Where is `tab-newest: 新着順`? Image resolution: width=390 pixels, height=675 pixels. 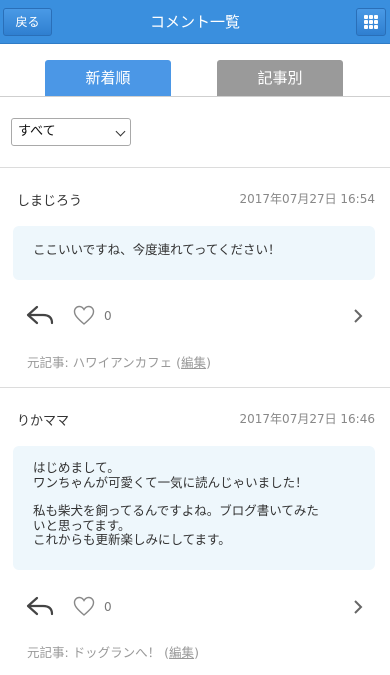 tab-newest: 新着順 is located at coordinates (108, 78).